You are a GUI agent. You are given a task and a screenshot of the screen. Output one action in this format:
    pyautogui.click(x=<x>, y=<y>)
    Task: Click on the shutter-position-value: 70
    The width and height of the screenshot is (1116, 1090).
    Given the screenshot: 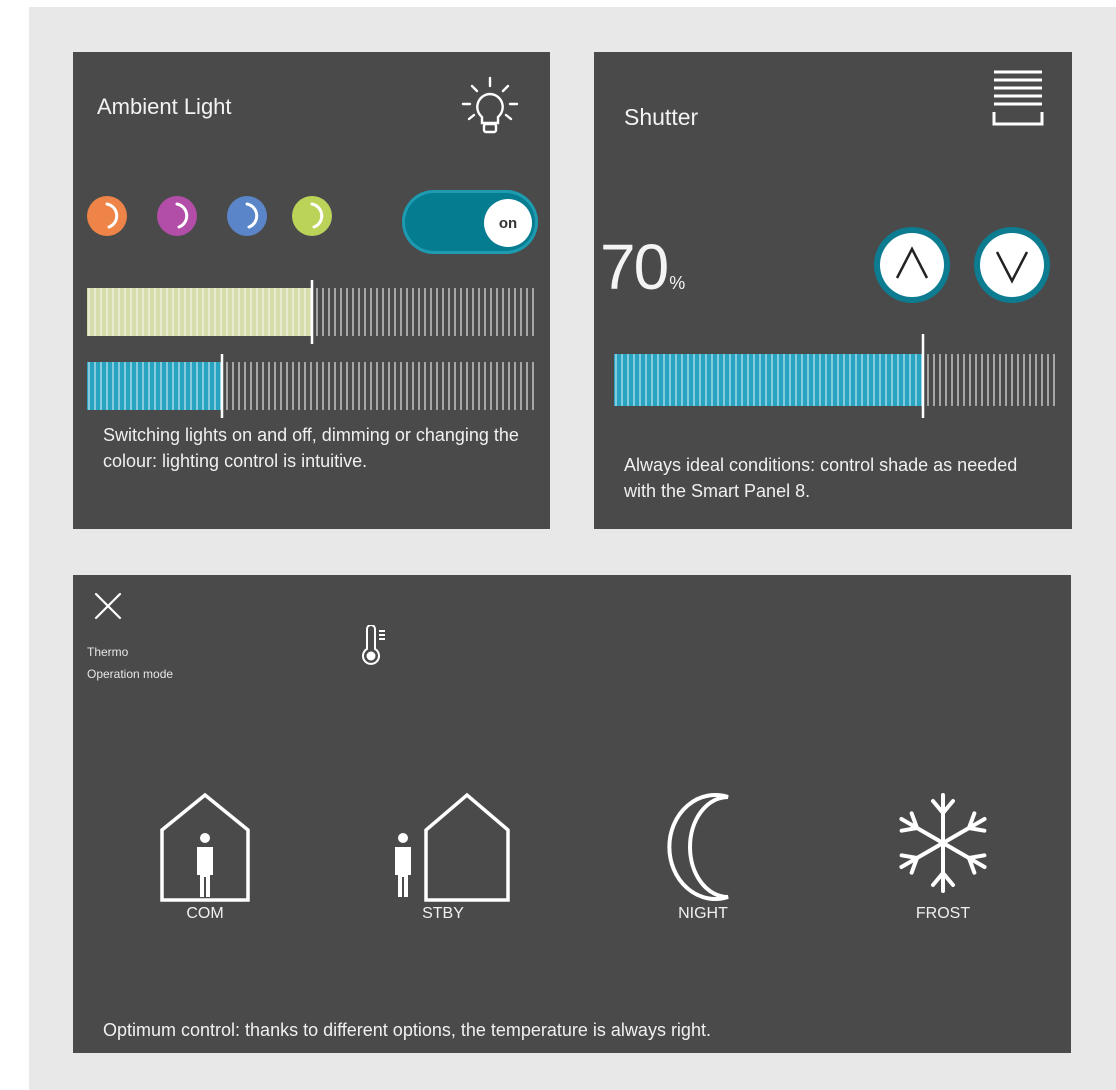 What is the action you would take?
    pyautogui.click(x=634, y=267)
    